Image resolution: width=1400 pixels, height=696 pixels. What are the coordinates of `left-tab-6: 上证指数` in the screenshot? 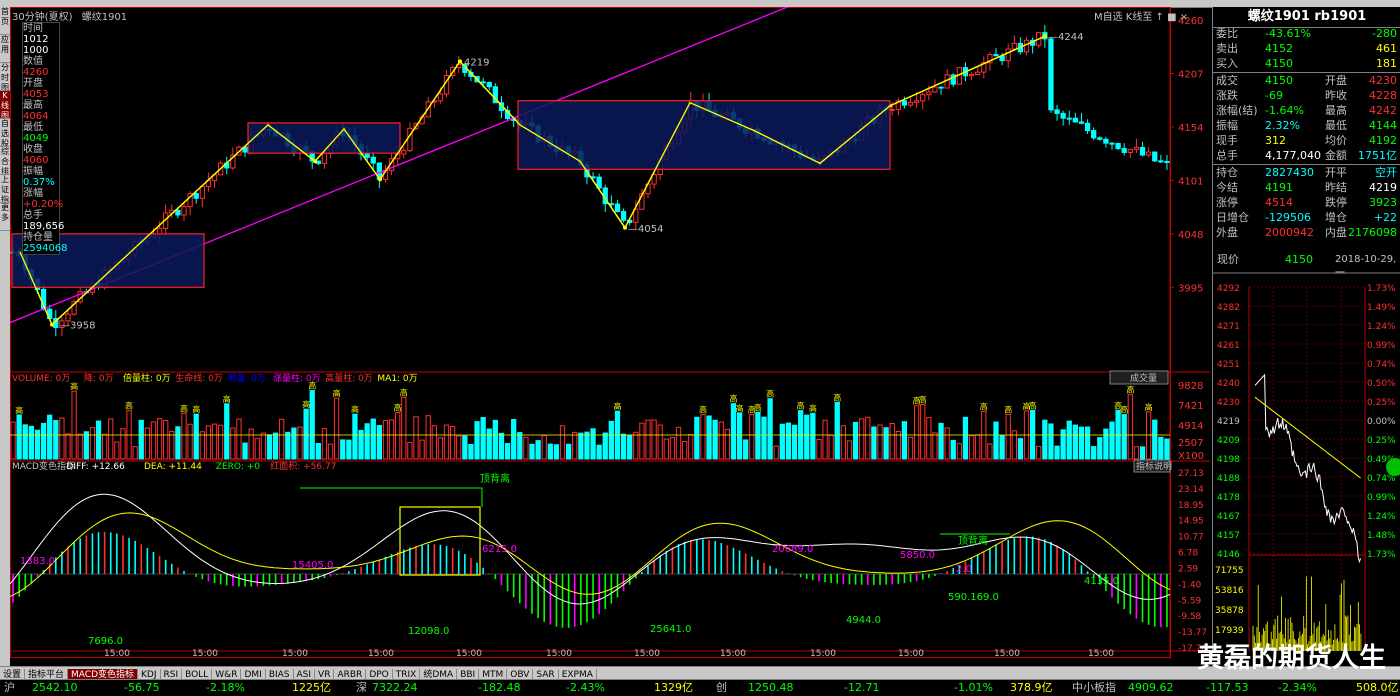 It's located at (5, 189).